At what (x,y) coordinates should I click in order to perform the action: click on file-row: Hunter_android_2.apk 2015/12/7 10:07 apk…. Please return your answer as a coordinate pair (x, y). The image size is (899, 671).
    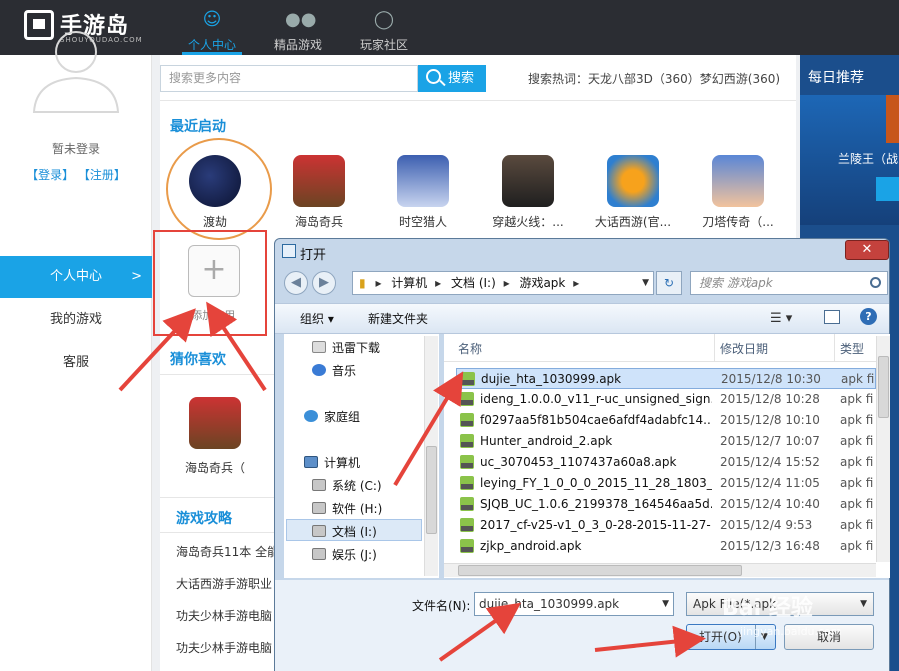
    Looking at the image, I should click on (666, 441).